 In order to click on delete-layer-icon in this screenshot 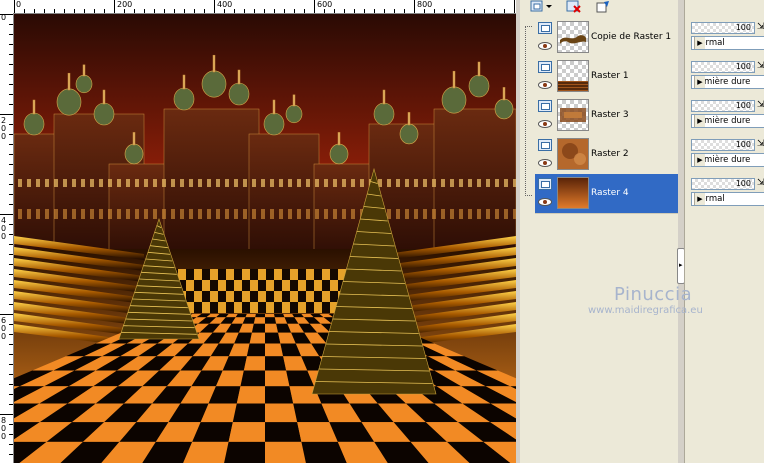, I will do `click(574, 7)`.